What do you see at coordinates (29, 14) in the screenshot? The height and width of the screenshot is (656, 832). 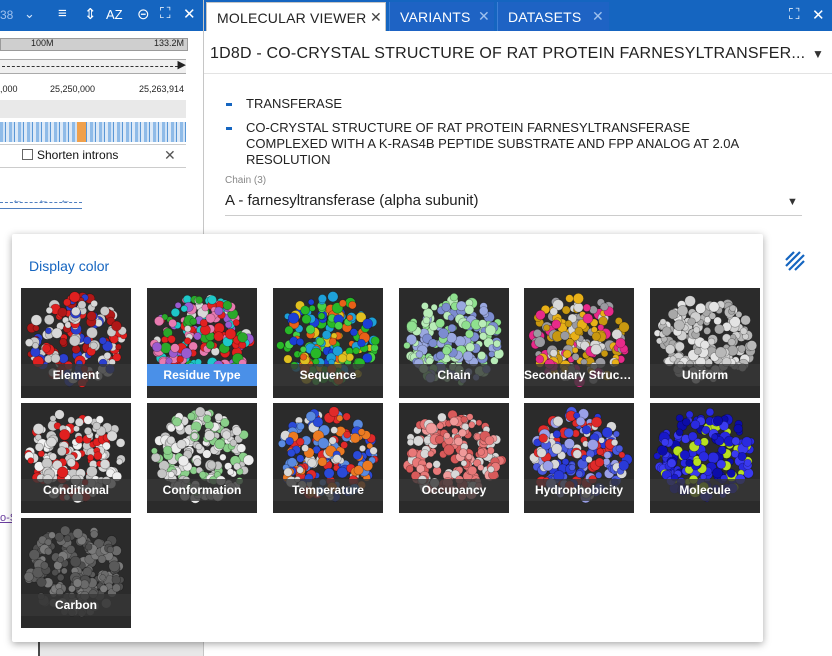 I see `chevron-down-icon: ⌄` at bounding box center [29, 14].